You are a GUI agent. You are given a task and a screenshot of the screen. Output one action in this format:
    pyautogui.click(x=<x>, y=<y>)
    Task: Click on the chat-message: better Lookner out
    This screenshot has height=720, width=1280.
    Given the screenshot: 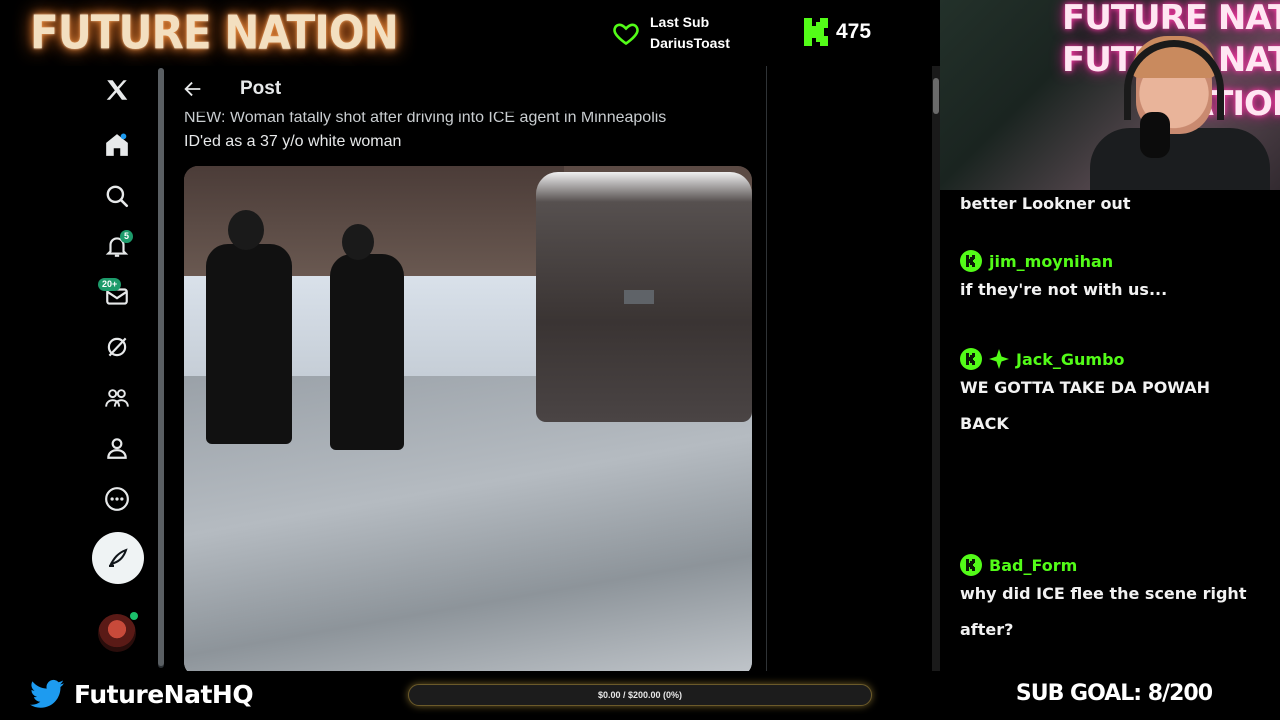 What is the action you would take?
    pyautogui.click(x=1110, y=206)
    